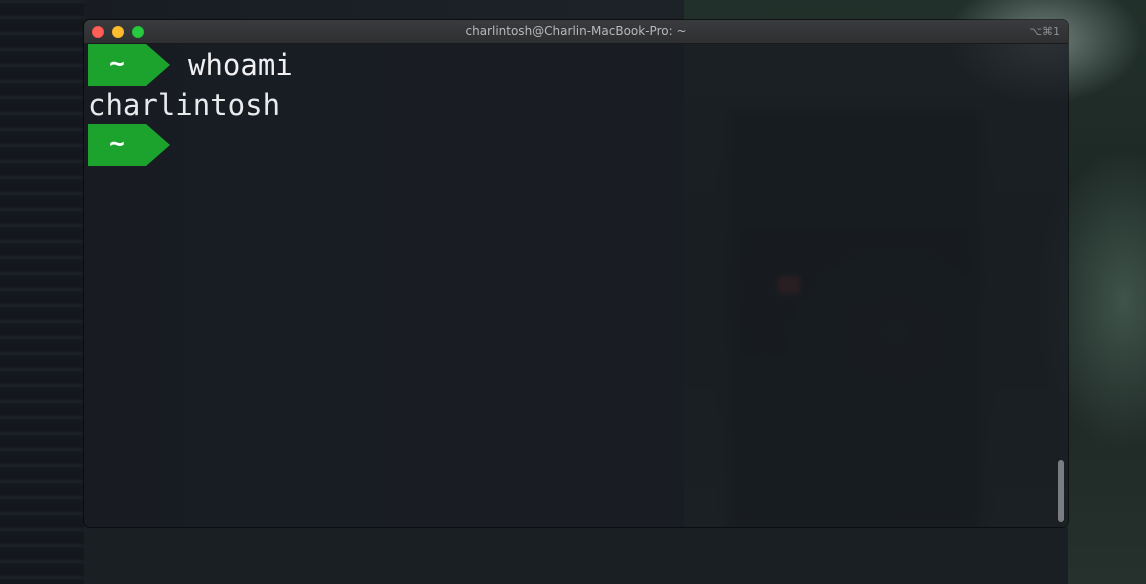 The height and width of the screenshot is (584, 1146). What do you see at coordinates (576, 555) in the screenshot?
I see `background-editor-bottom` at bounding box center [576, 555].